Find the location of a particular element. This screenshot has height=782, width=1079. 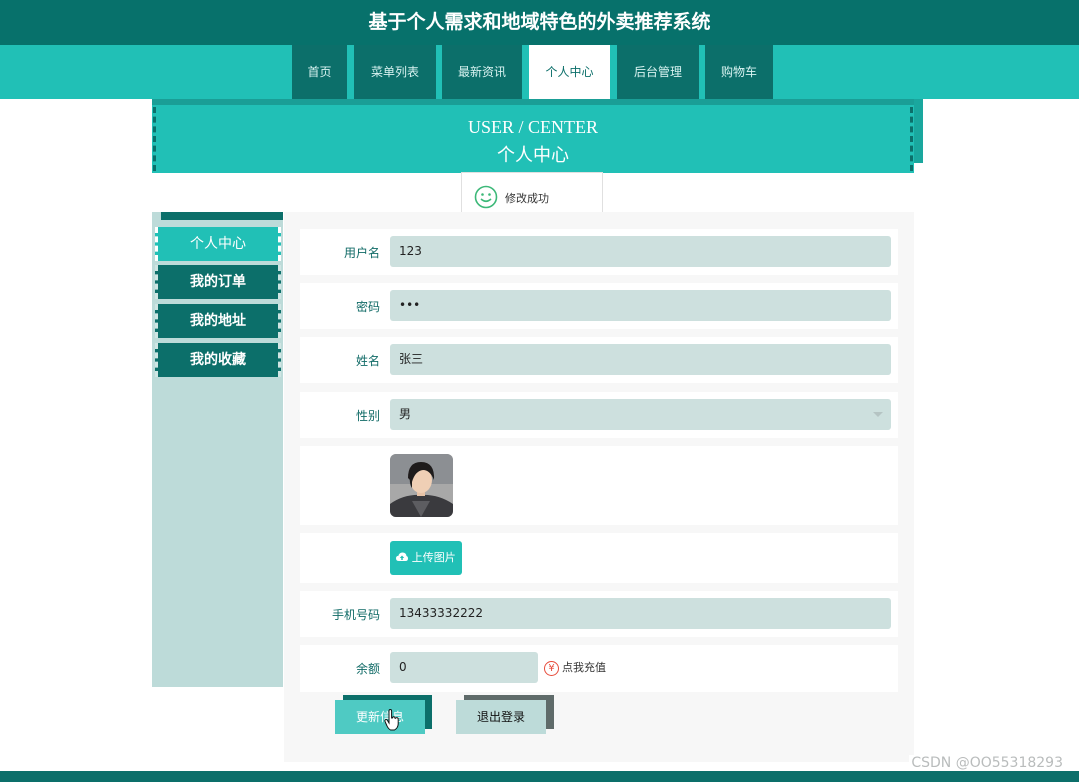

form-row-phone: 手机号码 13433332222 is located at coordinates (599, 614).